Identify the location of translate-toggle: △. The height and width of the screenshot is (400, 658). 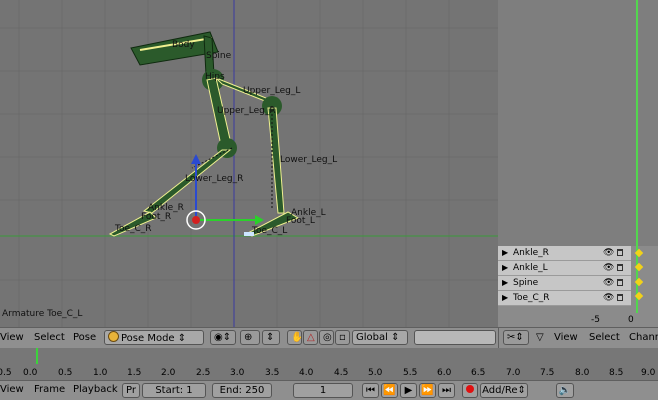
(310, 337).